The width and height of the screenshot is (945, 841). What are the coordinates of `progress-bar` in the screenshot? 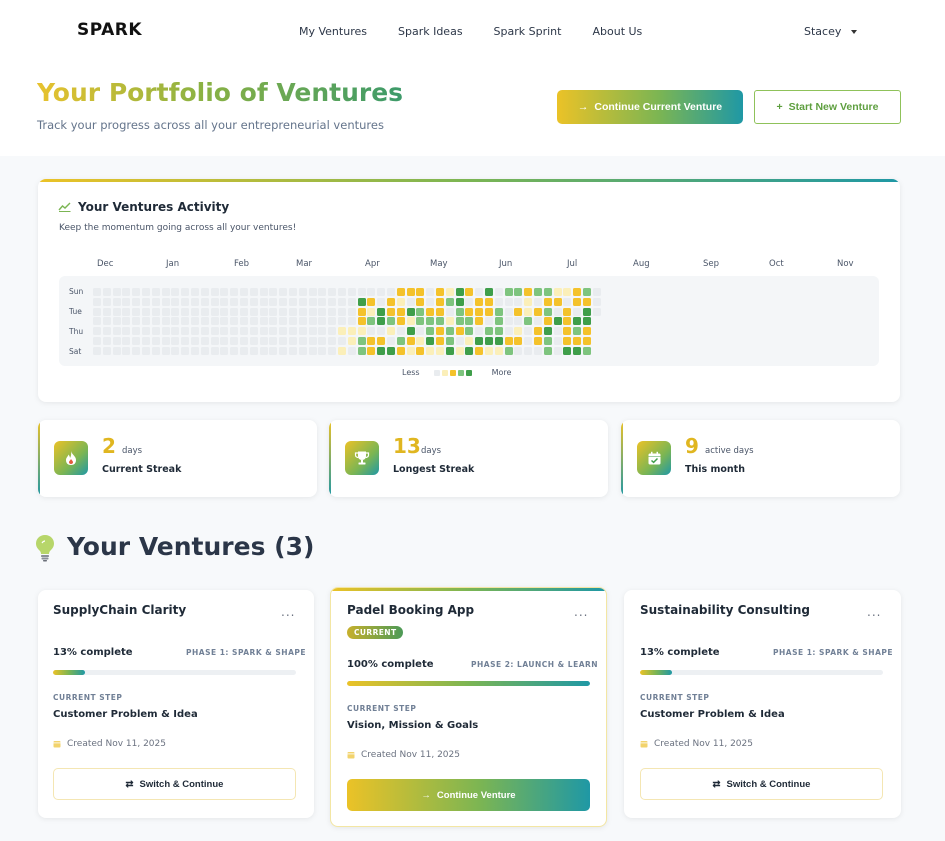 It's located at (174, 672).